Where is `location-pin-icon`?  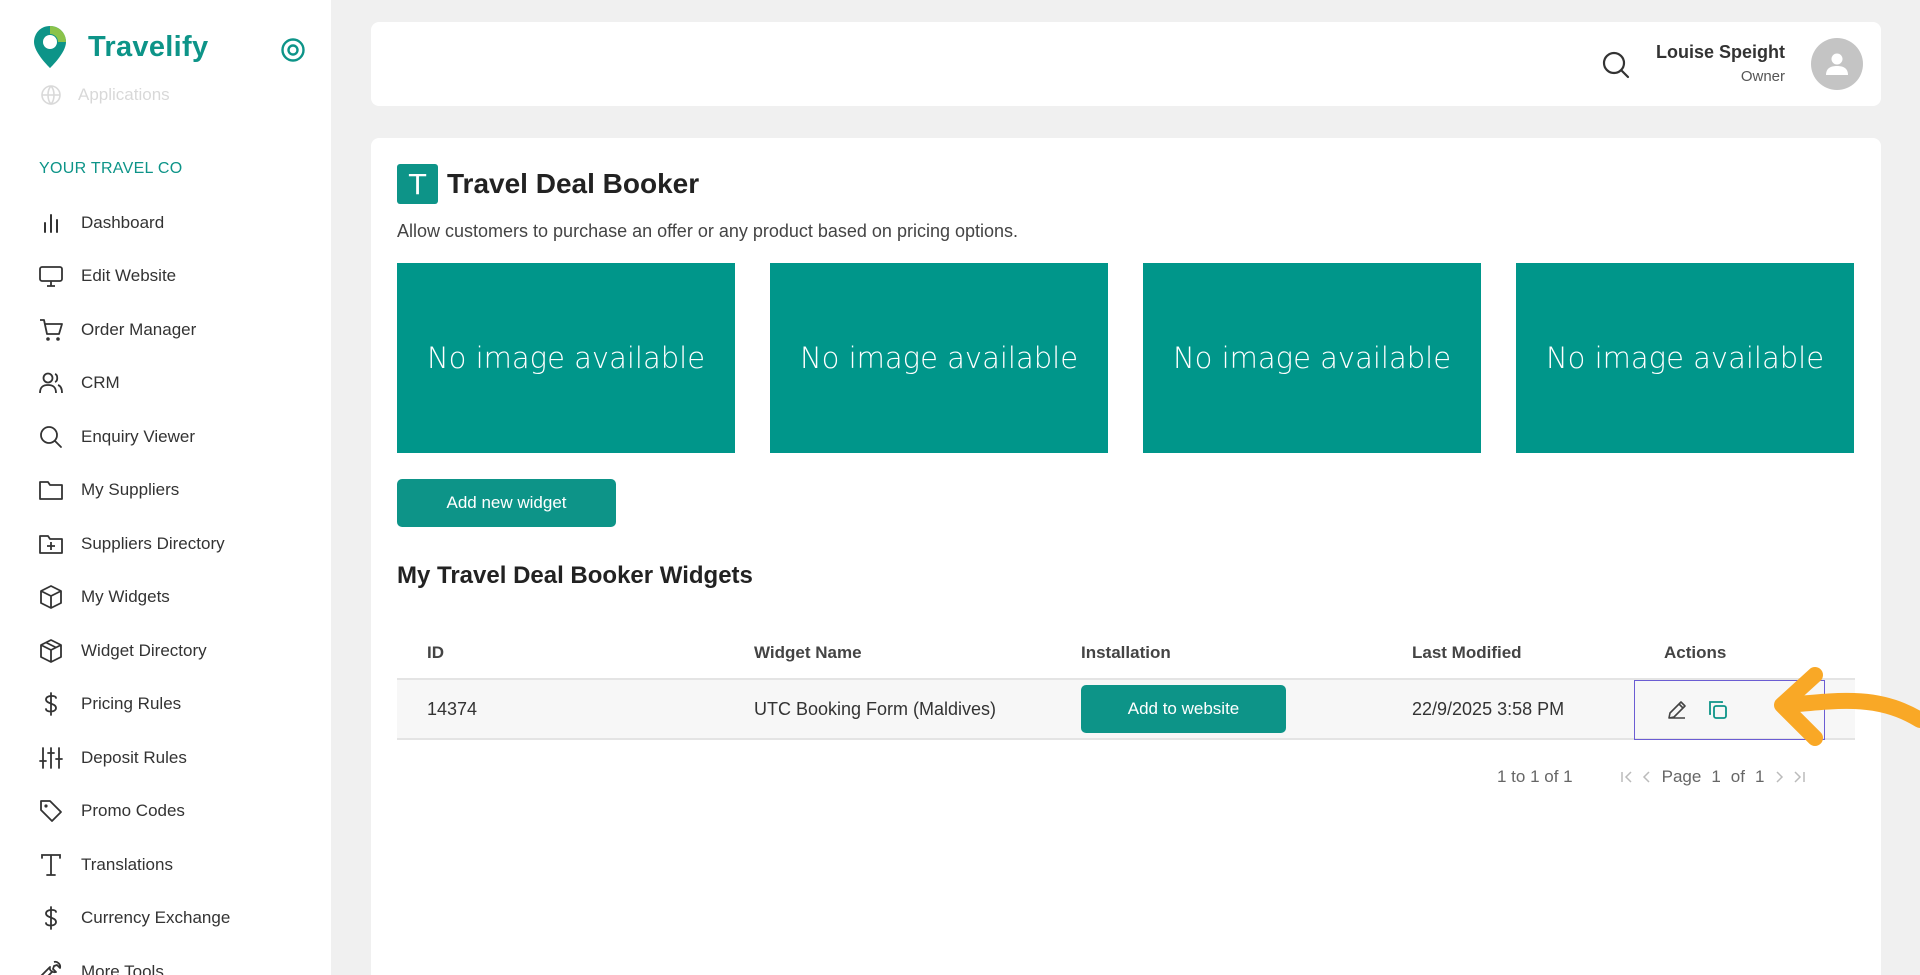 location-pin-icon is located at coordinates (50, 47).